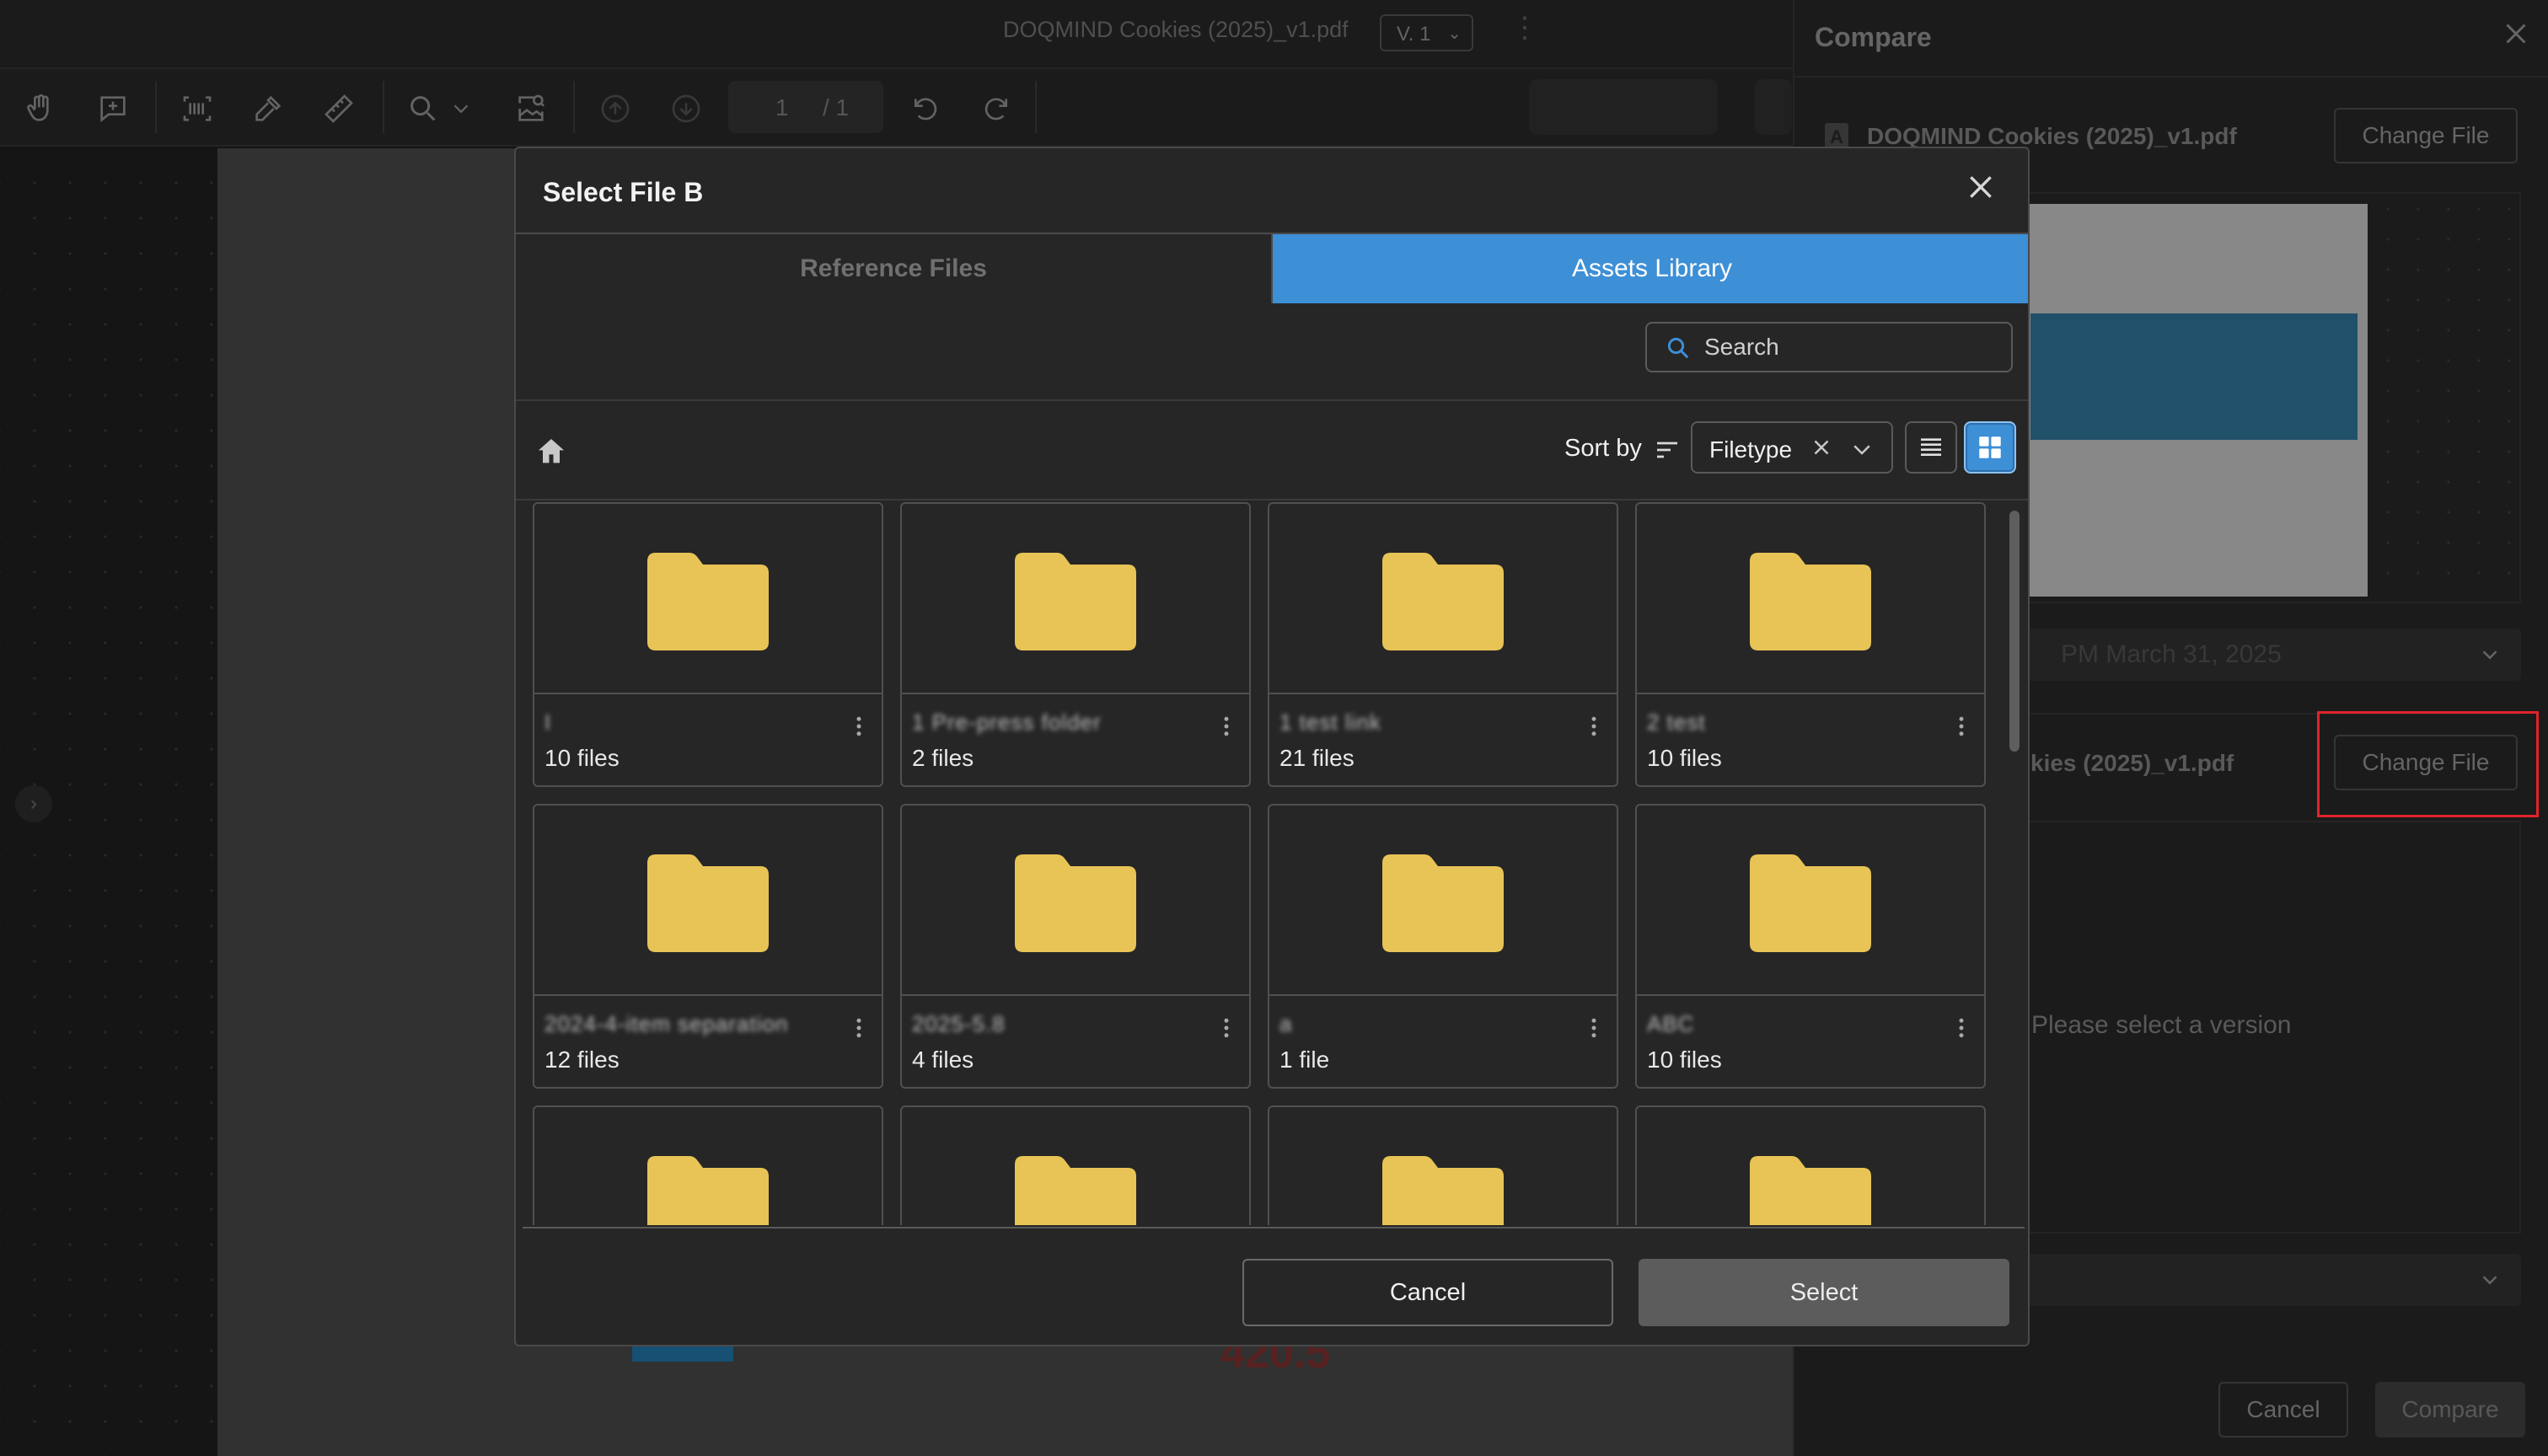  What do you see at coordinates (2014, 631) in the screenshot?
I see `scrollbar-thumb` at bounding box center [2014, 631].